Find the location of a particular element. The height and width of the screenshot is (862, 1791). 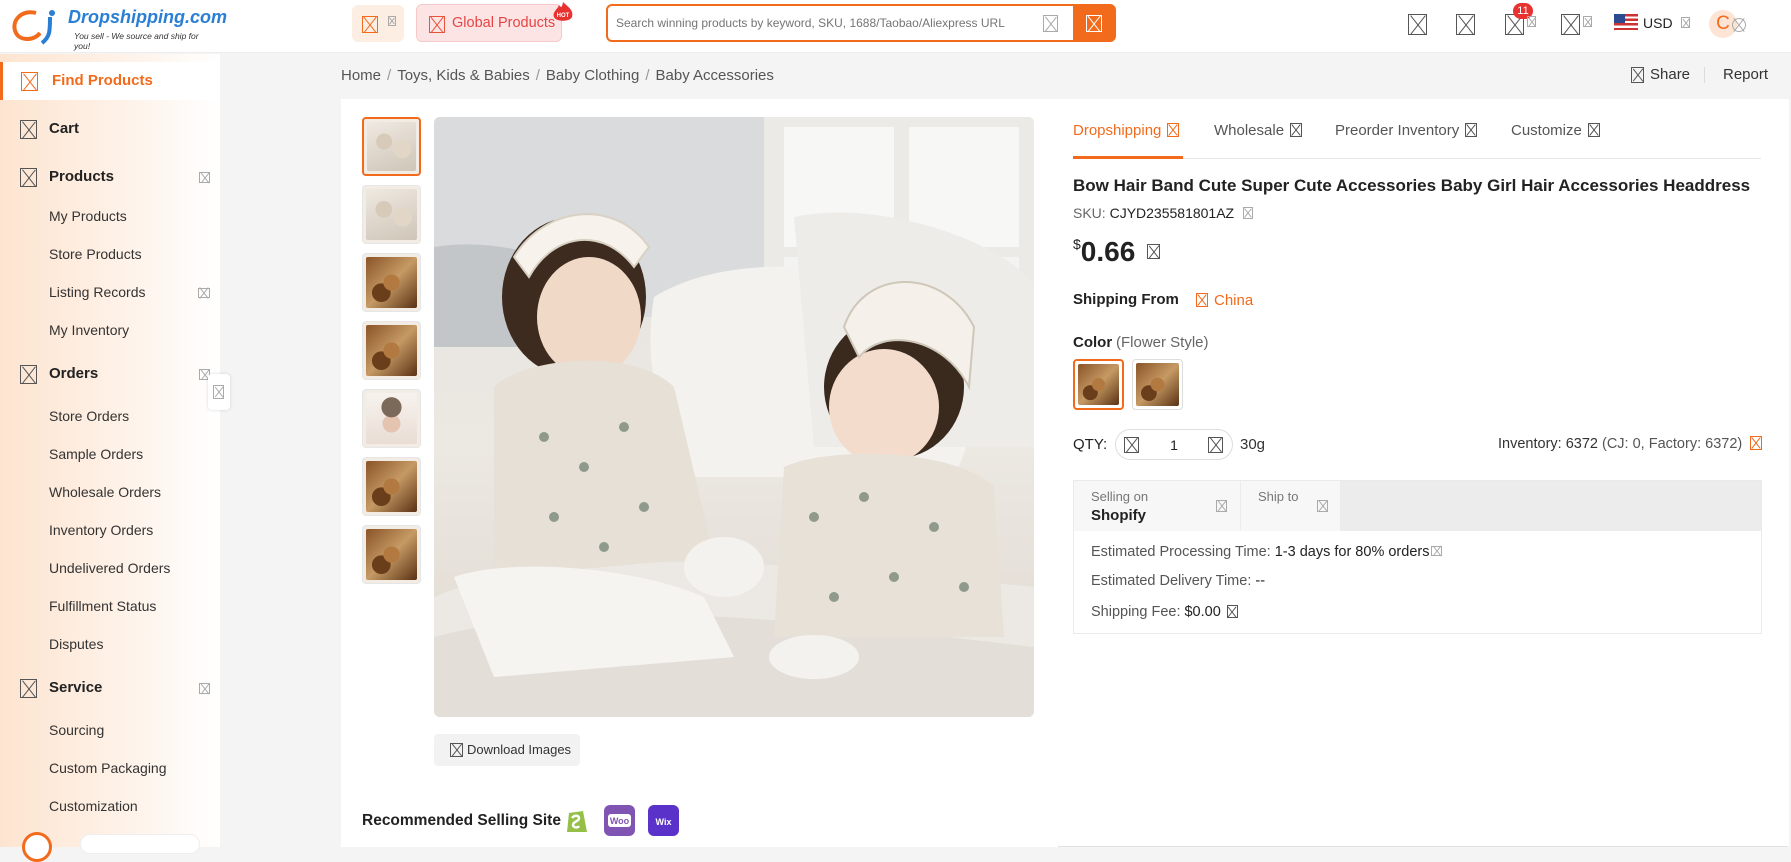

help-icon is located at coordinates (1417, 24).